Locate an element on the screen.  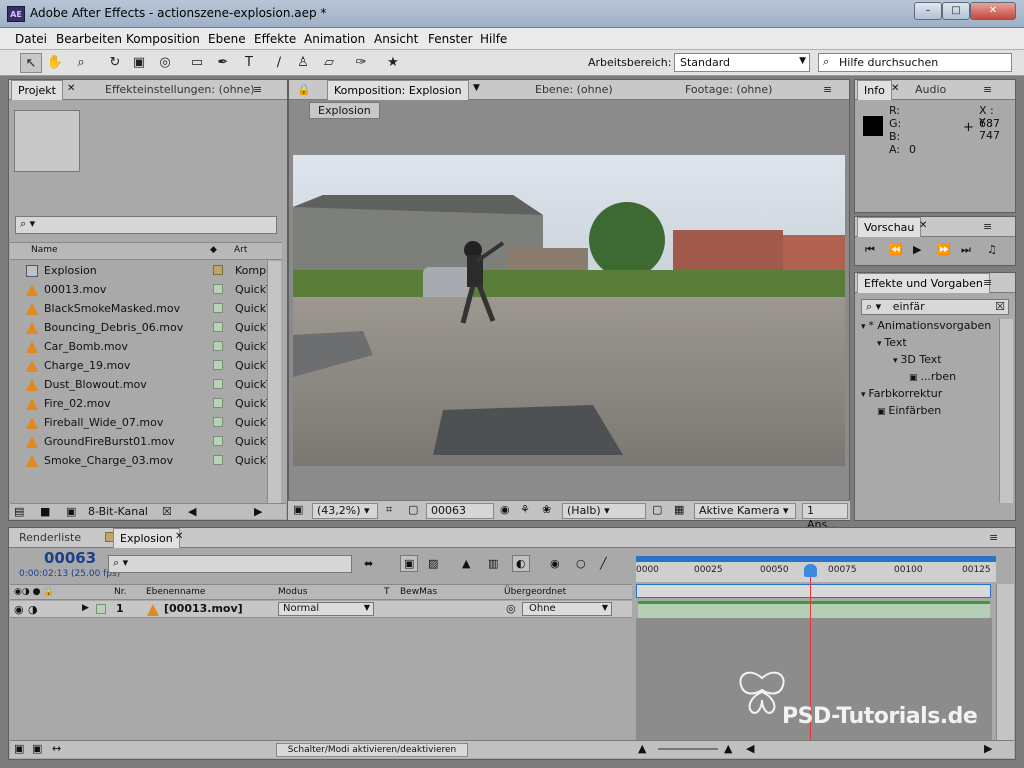
bit-depth-label: 8-Bit-Kanal is located at coordinates (118, 511).